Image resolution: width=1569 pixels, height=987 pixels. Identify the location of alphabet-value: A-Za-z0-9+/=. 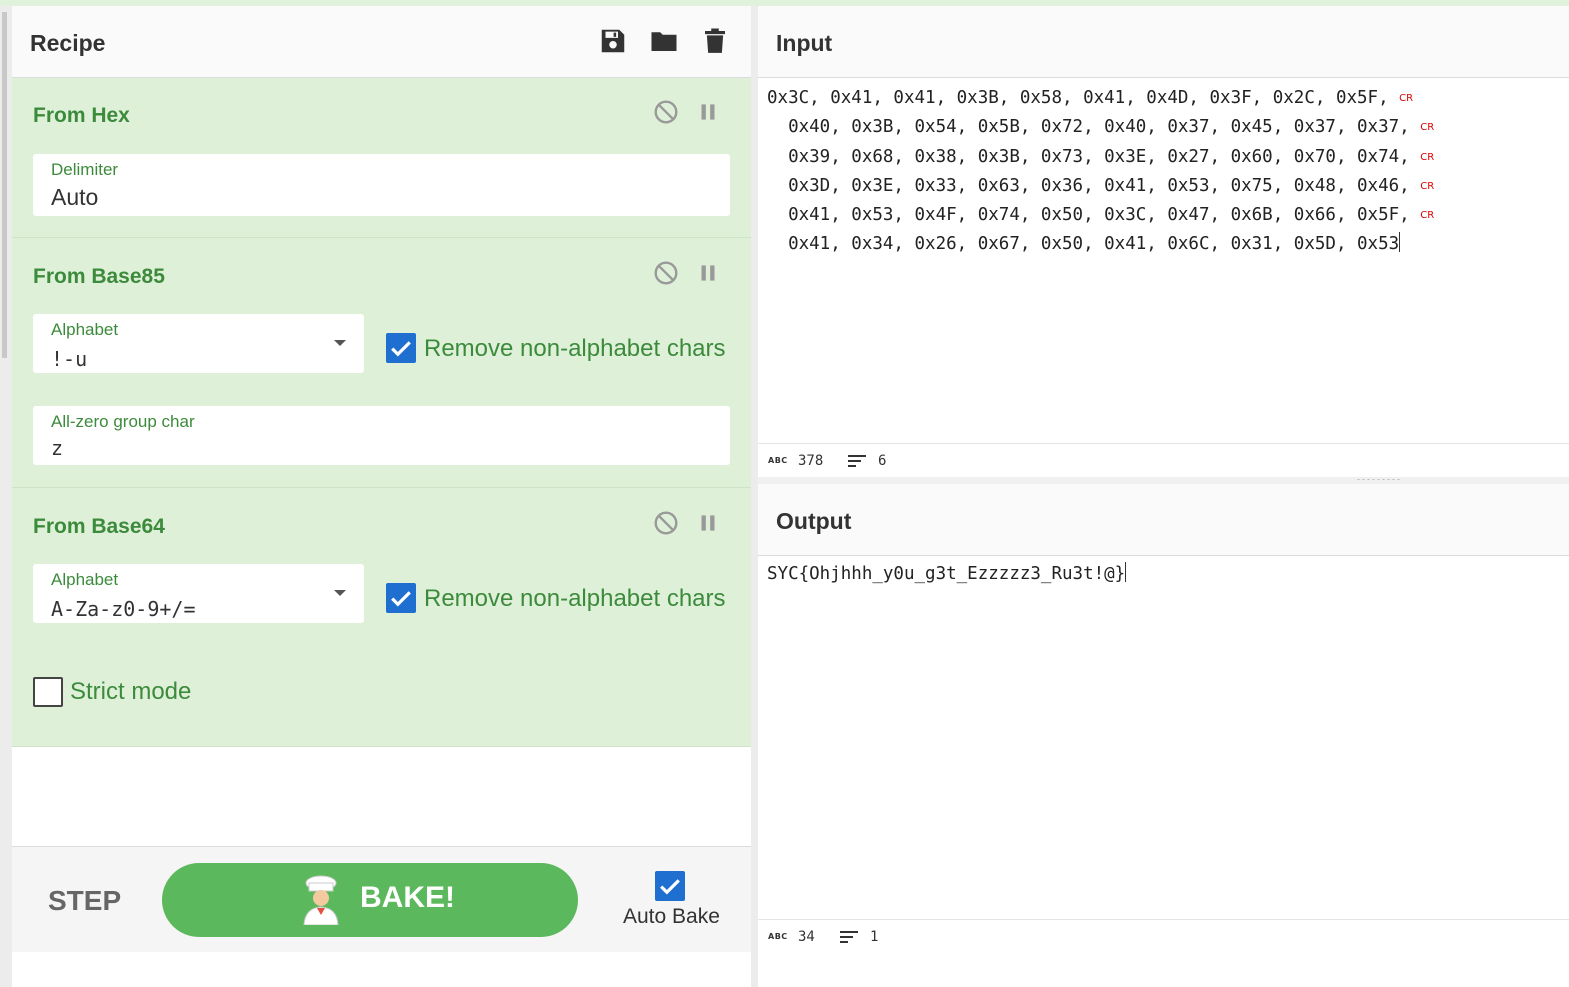
(123, 609).